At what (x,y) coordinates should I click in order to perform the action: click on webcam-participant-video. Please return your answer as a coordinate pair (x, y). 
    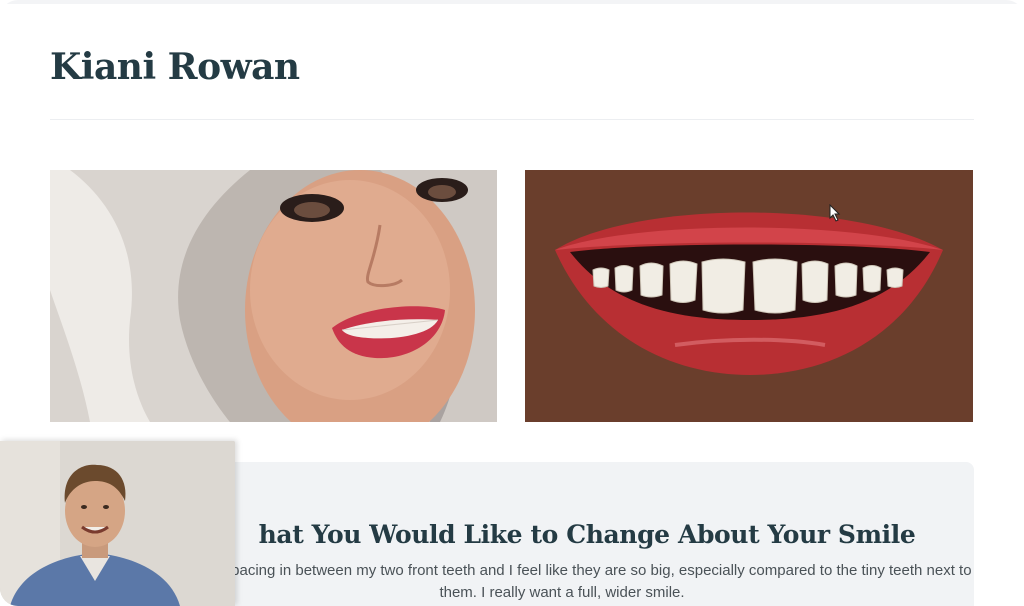
    Looking at the image, I should click on (117, 523).